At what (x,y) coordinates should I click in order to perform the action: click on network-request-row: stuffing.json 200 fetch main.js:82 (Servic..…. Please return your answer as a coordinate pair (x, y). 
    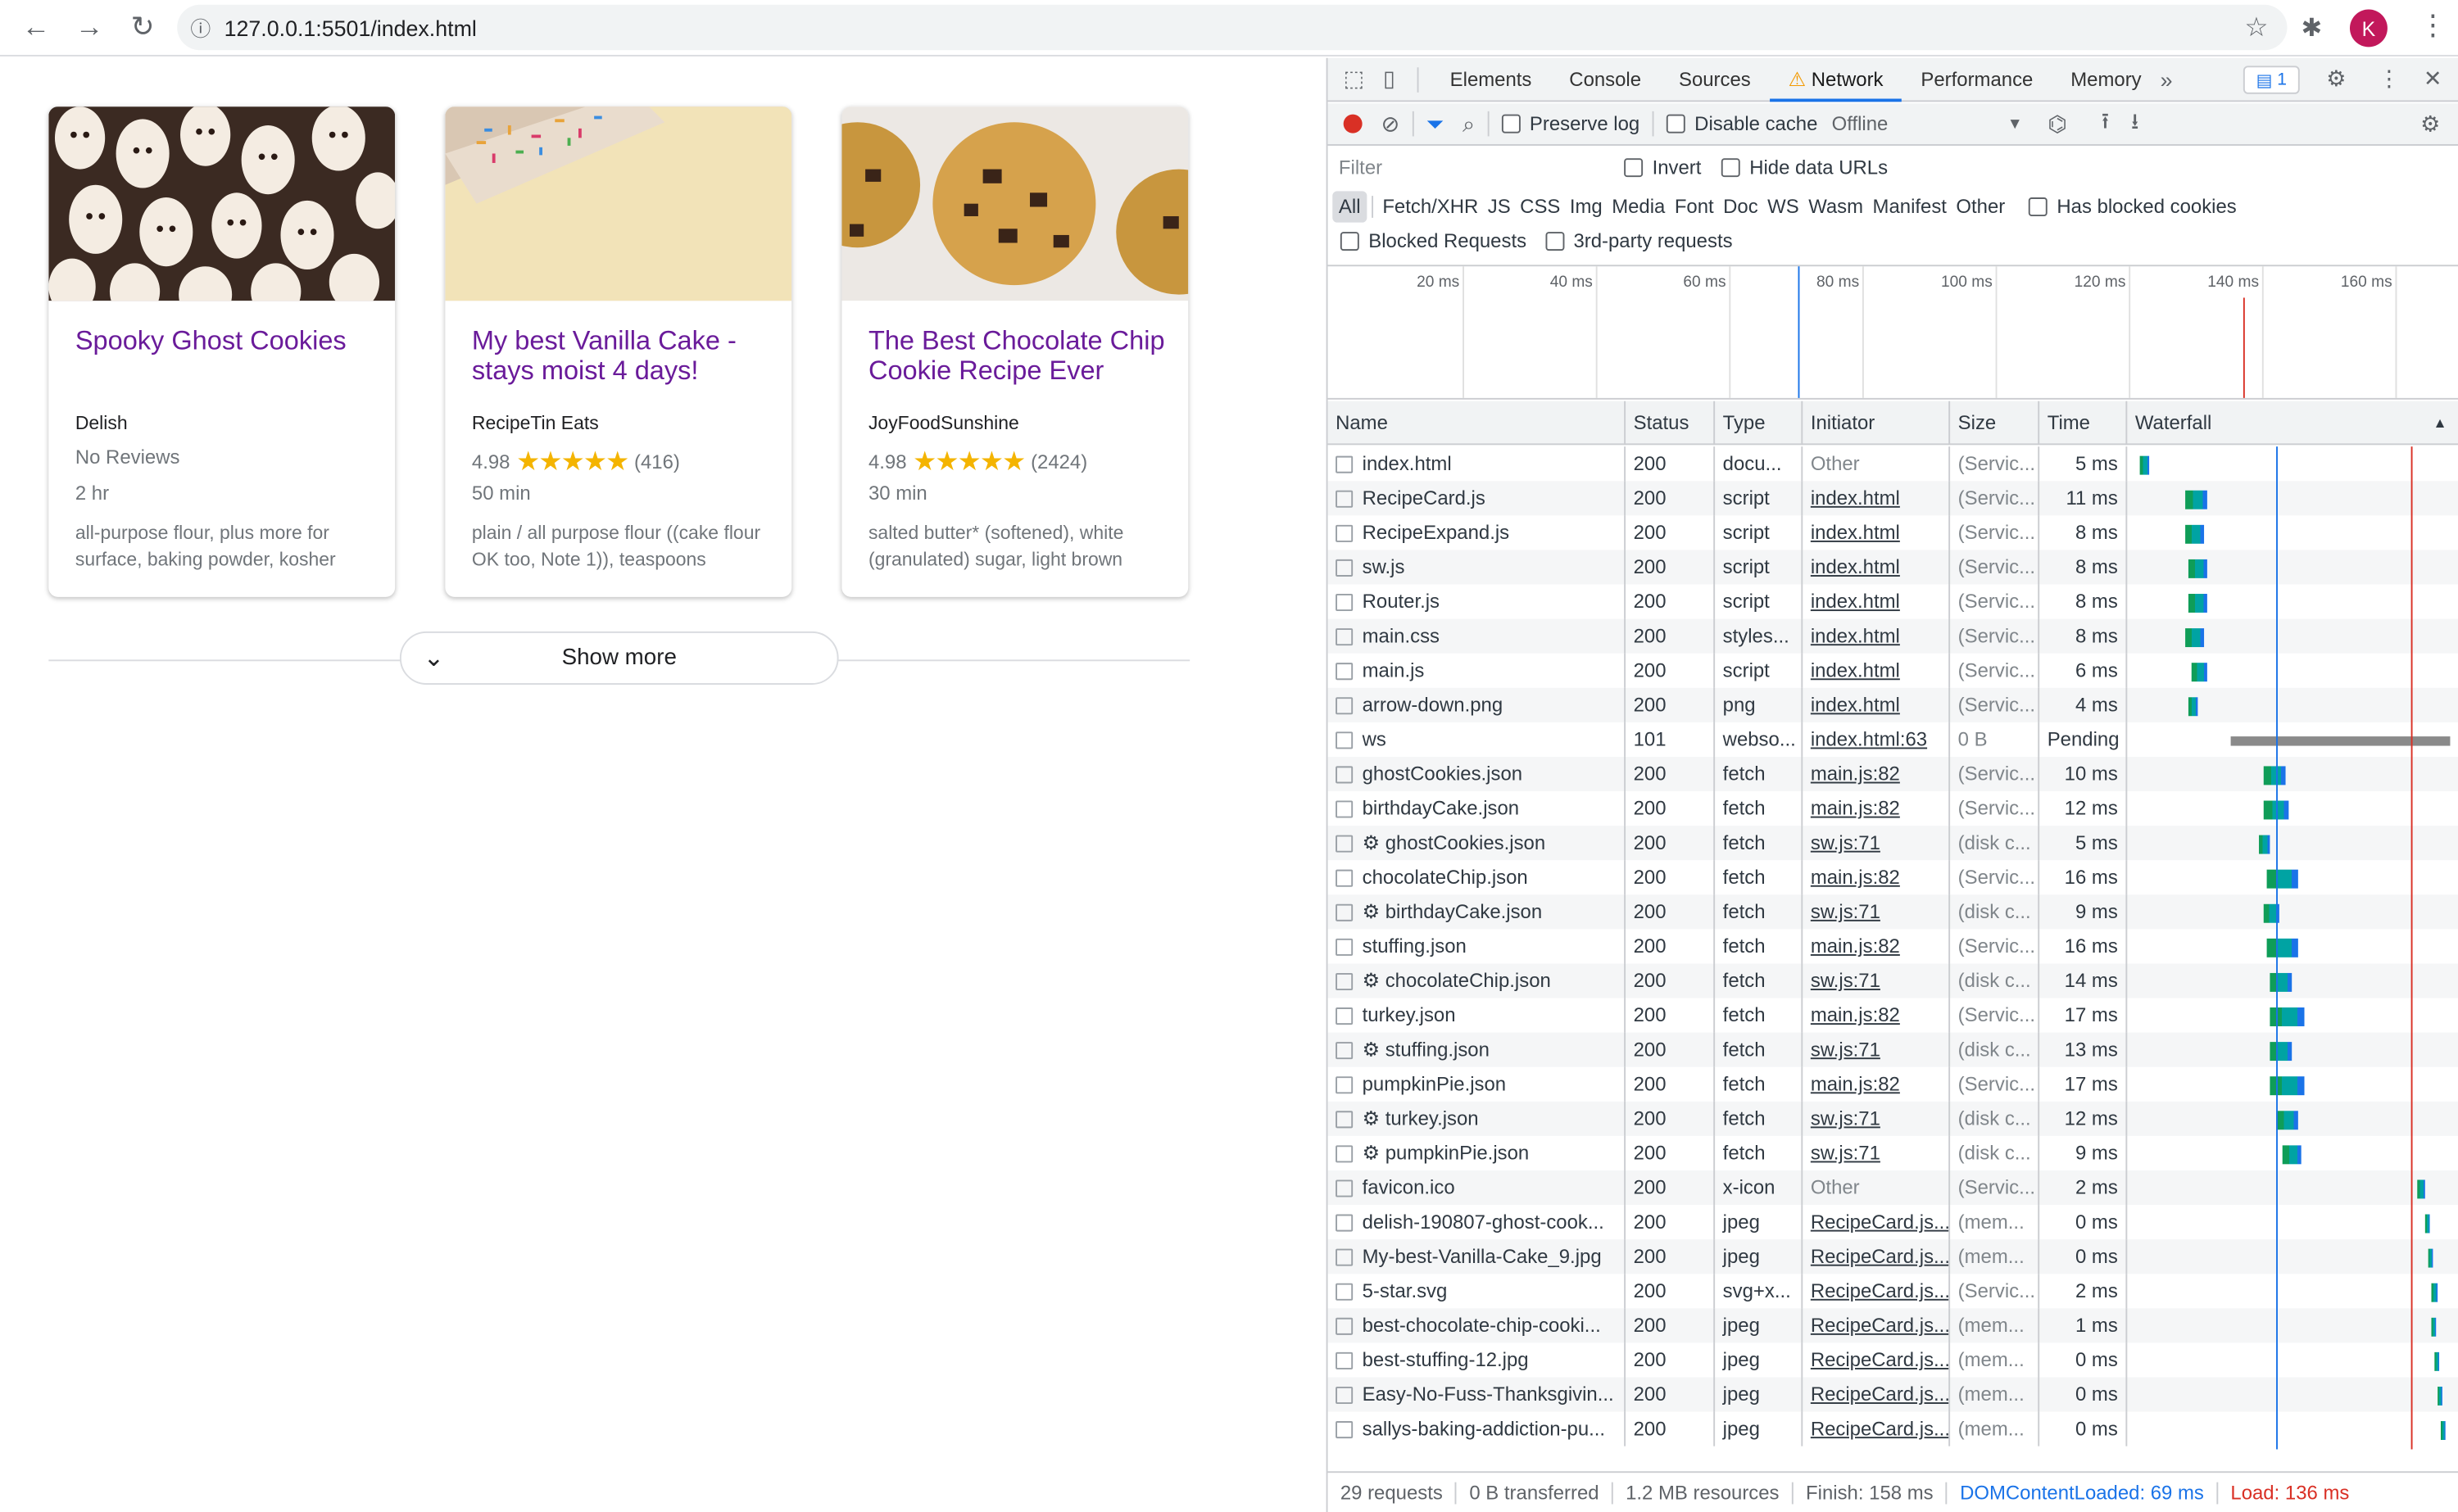
    Looking at the image, I should click on (1893, 946).